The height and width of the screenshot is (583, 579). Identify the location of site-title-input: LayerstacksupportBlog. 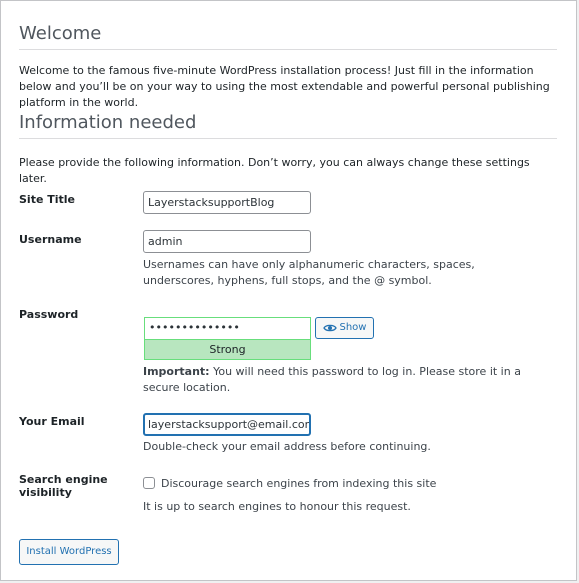
(227, 202).